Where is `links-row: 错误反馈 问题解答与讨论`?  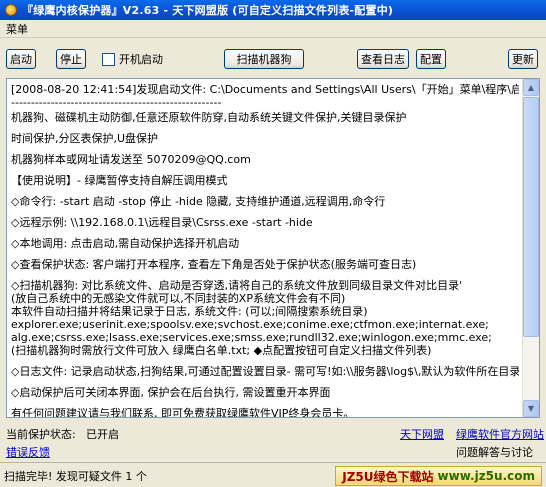
links-row: 错误反馈 问题解答与讨论 is located at coordinates (273, 451).